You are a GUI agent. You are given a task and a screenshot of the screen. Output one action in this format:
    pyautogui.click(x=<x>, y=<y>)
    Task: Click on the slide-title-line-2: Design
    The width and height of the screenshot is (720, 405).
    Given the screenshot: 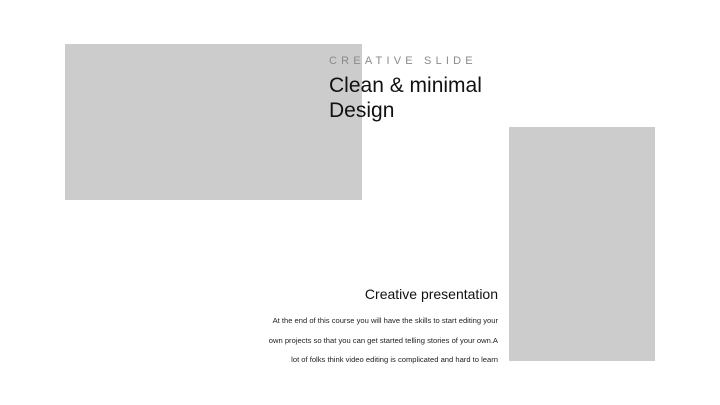 What is the action you would take?
    pyautogui.click(x=362, y=110)
    